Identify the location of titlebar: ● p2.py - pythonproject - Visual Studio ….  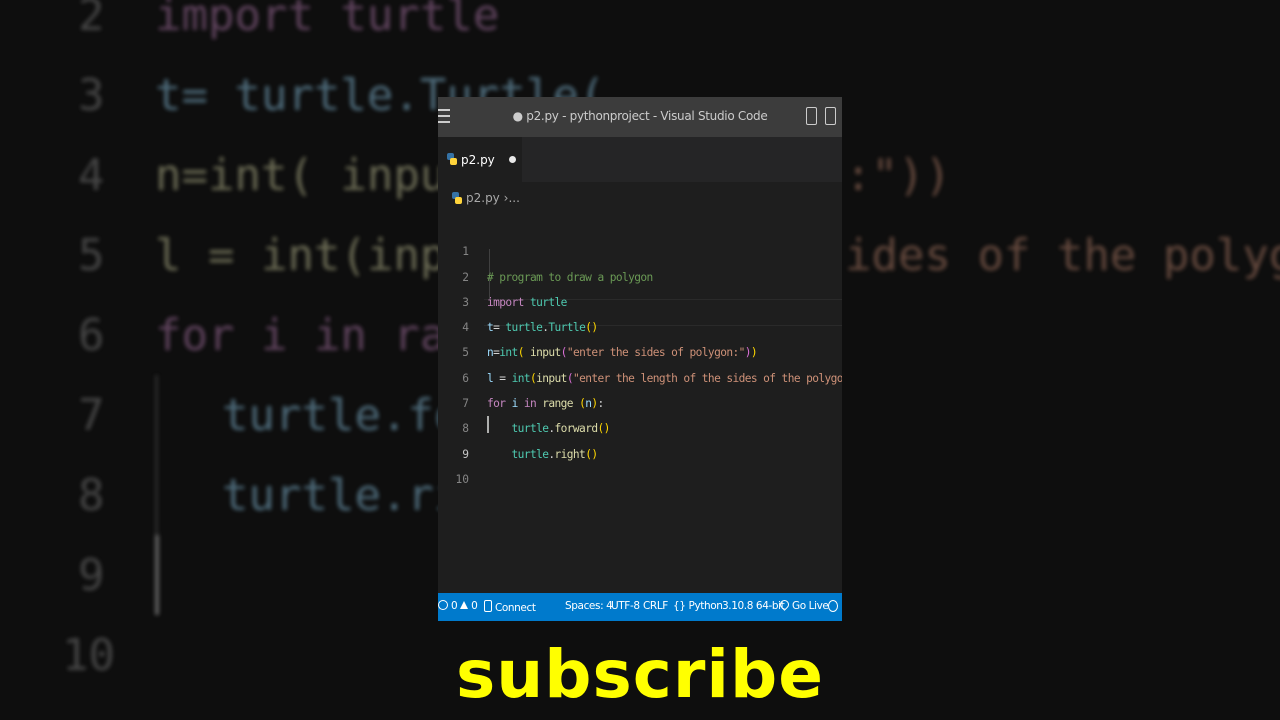
(640, 117).